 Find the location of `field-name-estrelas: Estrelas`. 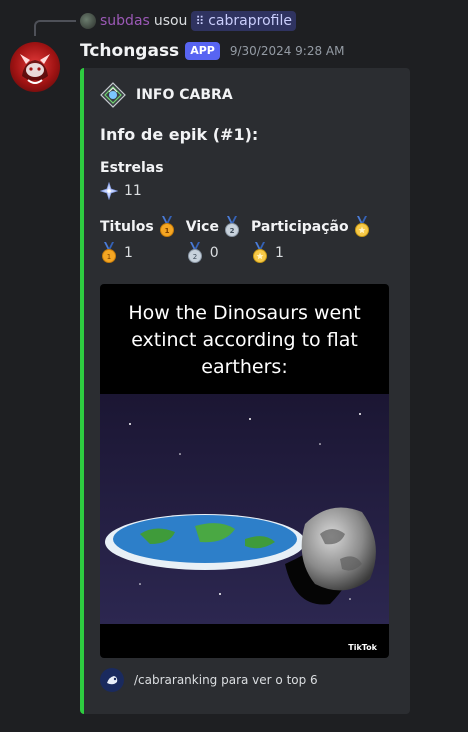

field-name-estrelas: Estrelas is located at coordinates (132, 168).